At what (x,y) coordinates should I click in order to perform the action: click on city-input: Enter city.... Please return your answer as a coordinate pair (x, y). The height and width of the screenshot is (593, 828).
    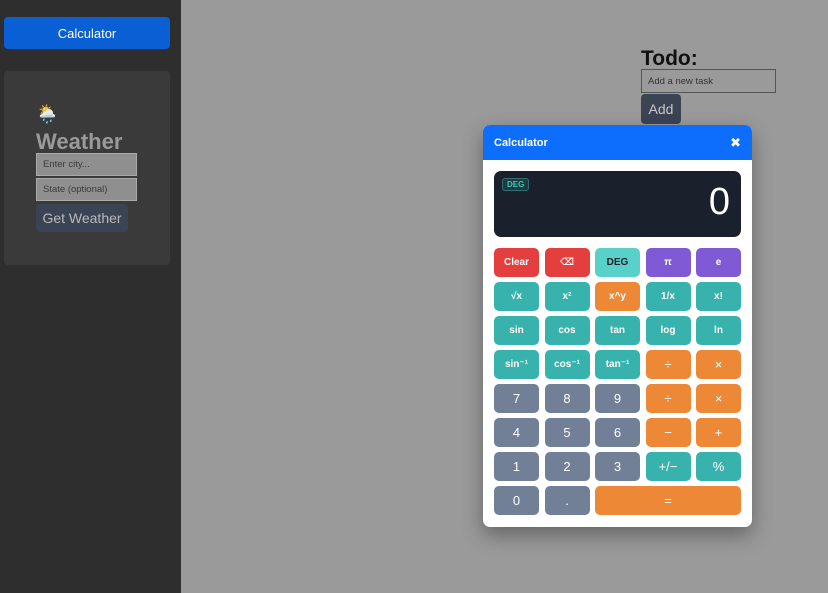
    Looking at the image, I should click on (86, 164).